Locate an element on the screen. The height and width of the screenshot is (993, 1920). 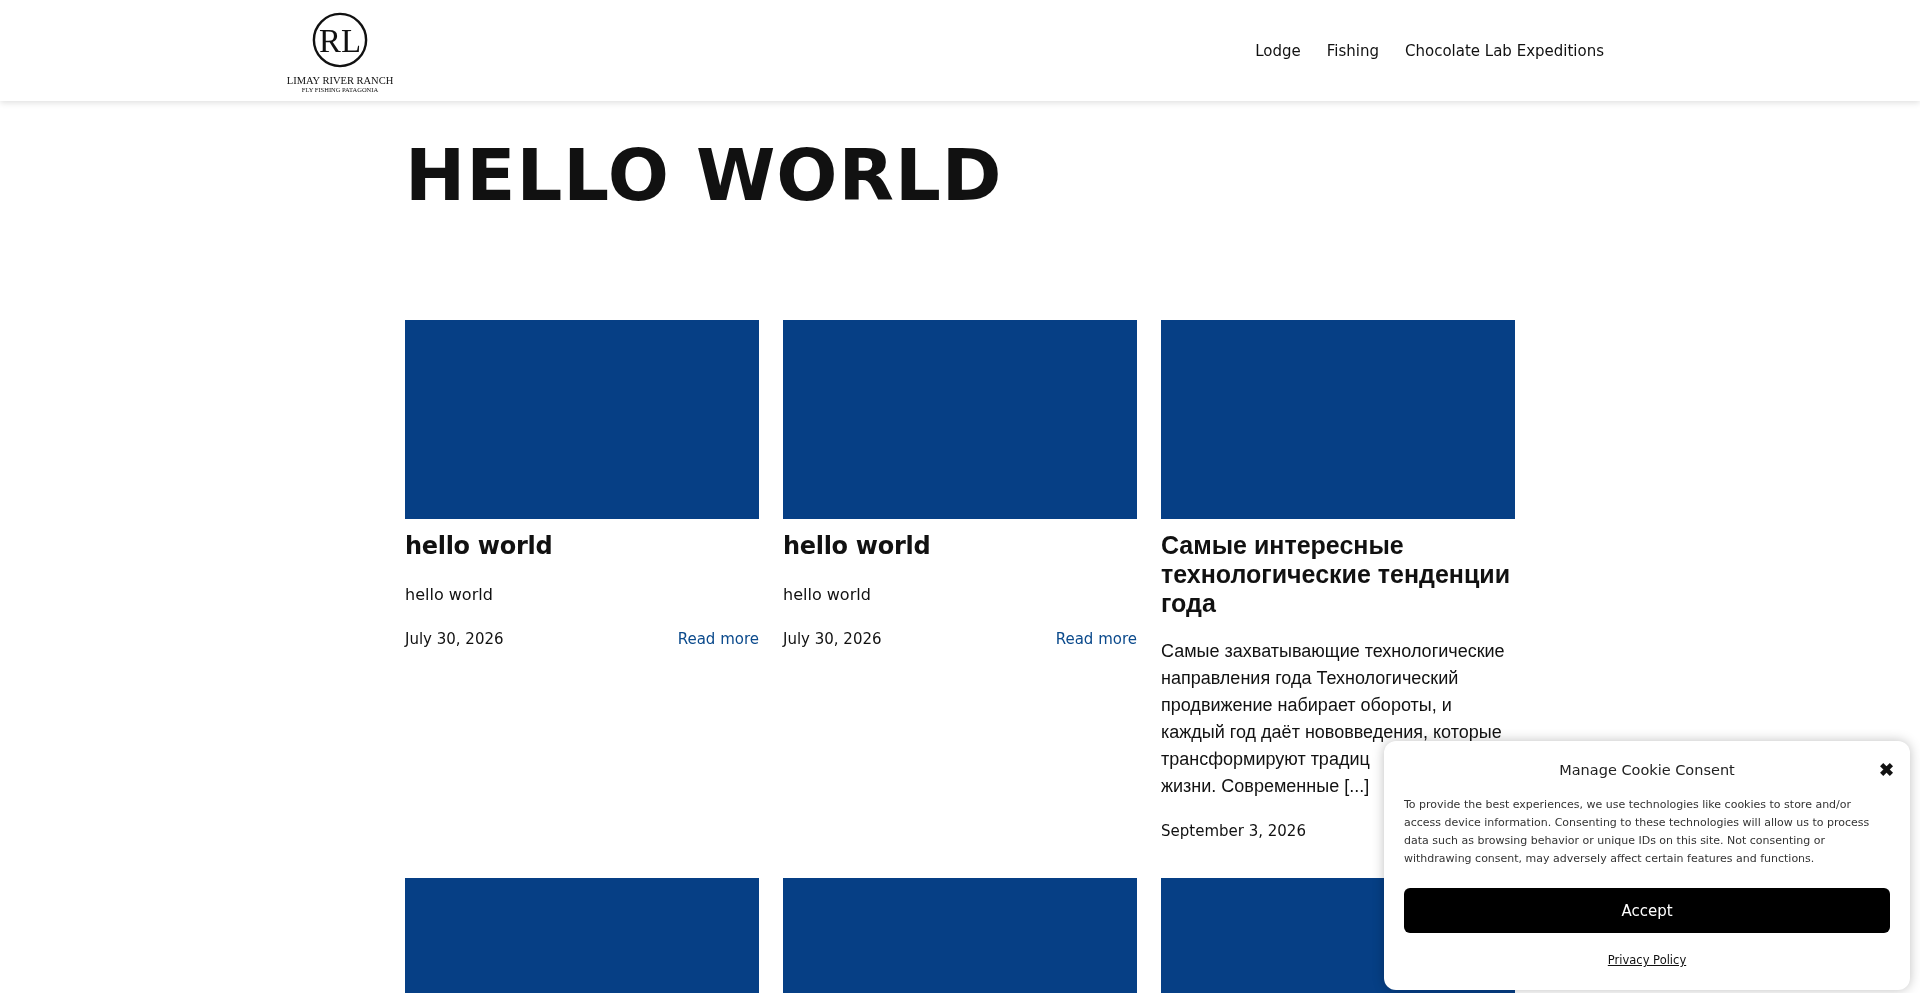
privacy-policy-link: Privacy Policy is located at coordinates (1647, 960).